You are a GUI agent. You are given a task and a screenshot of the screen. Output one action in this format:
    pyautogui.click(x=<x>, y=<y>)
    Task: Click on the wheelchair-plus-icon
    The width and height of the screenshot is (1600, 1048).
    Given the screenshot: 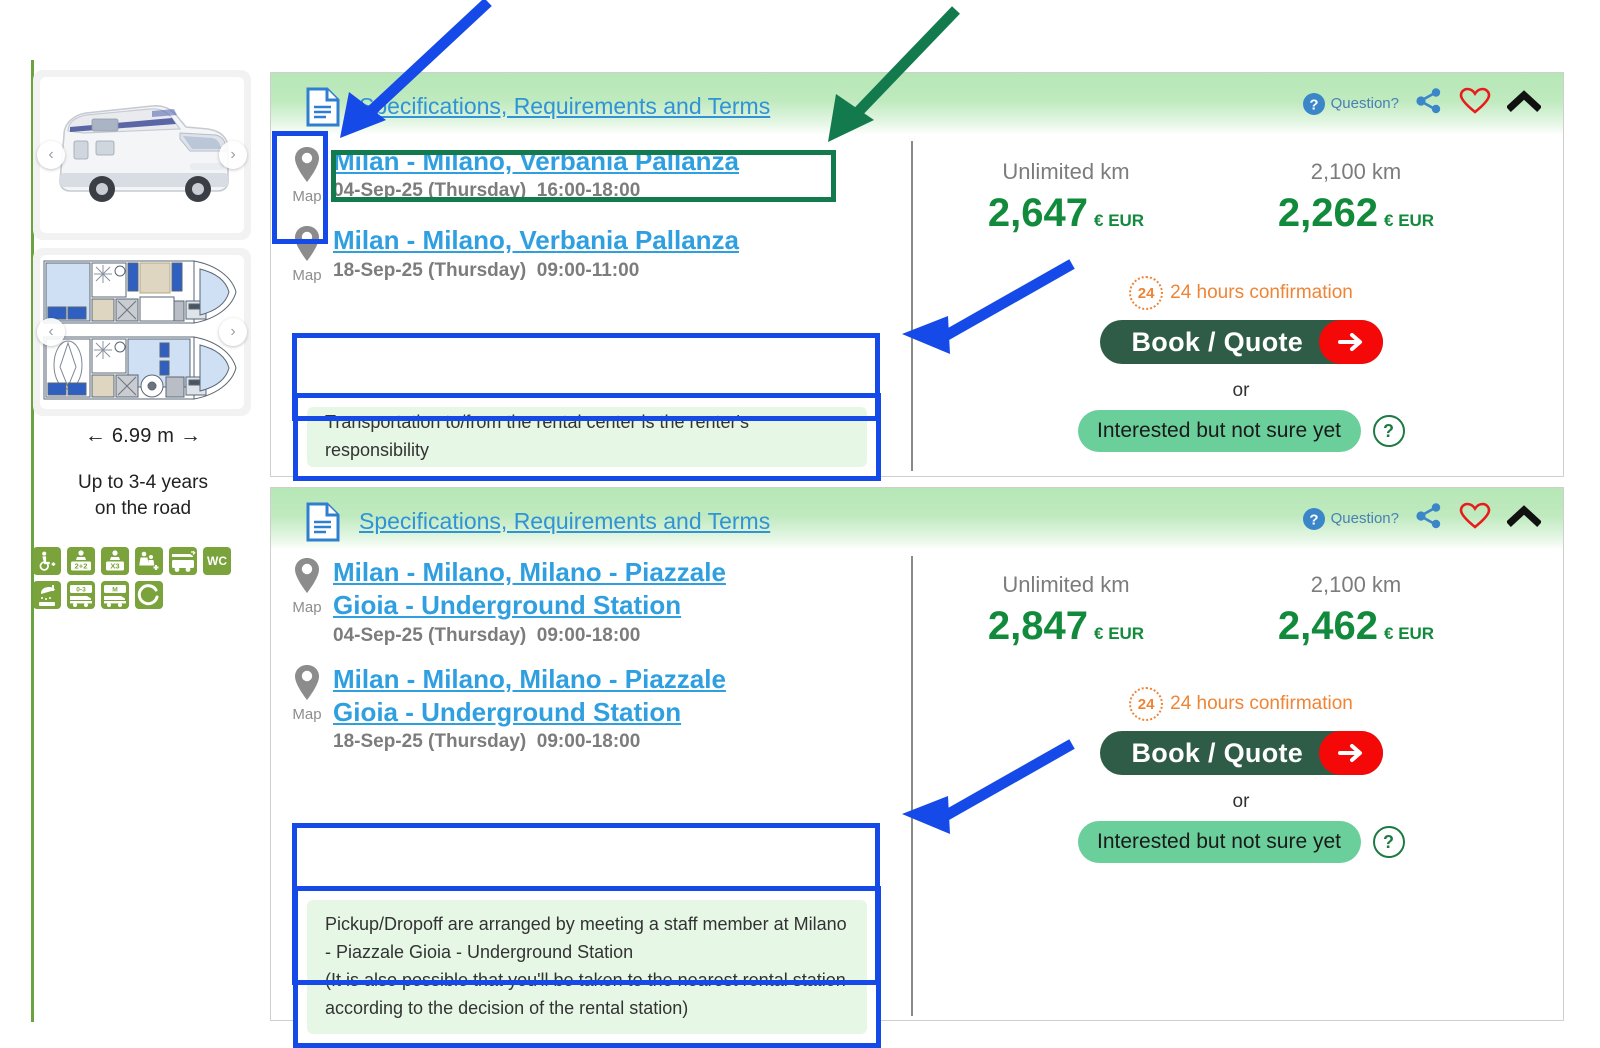 What is the action you would take?
    pyautogui.click(x=47, y=561)
    